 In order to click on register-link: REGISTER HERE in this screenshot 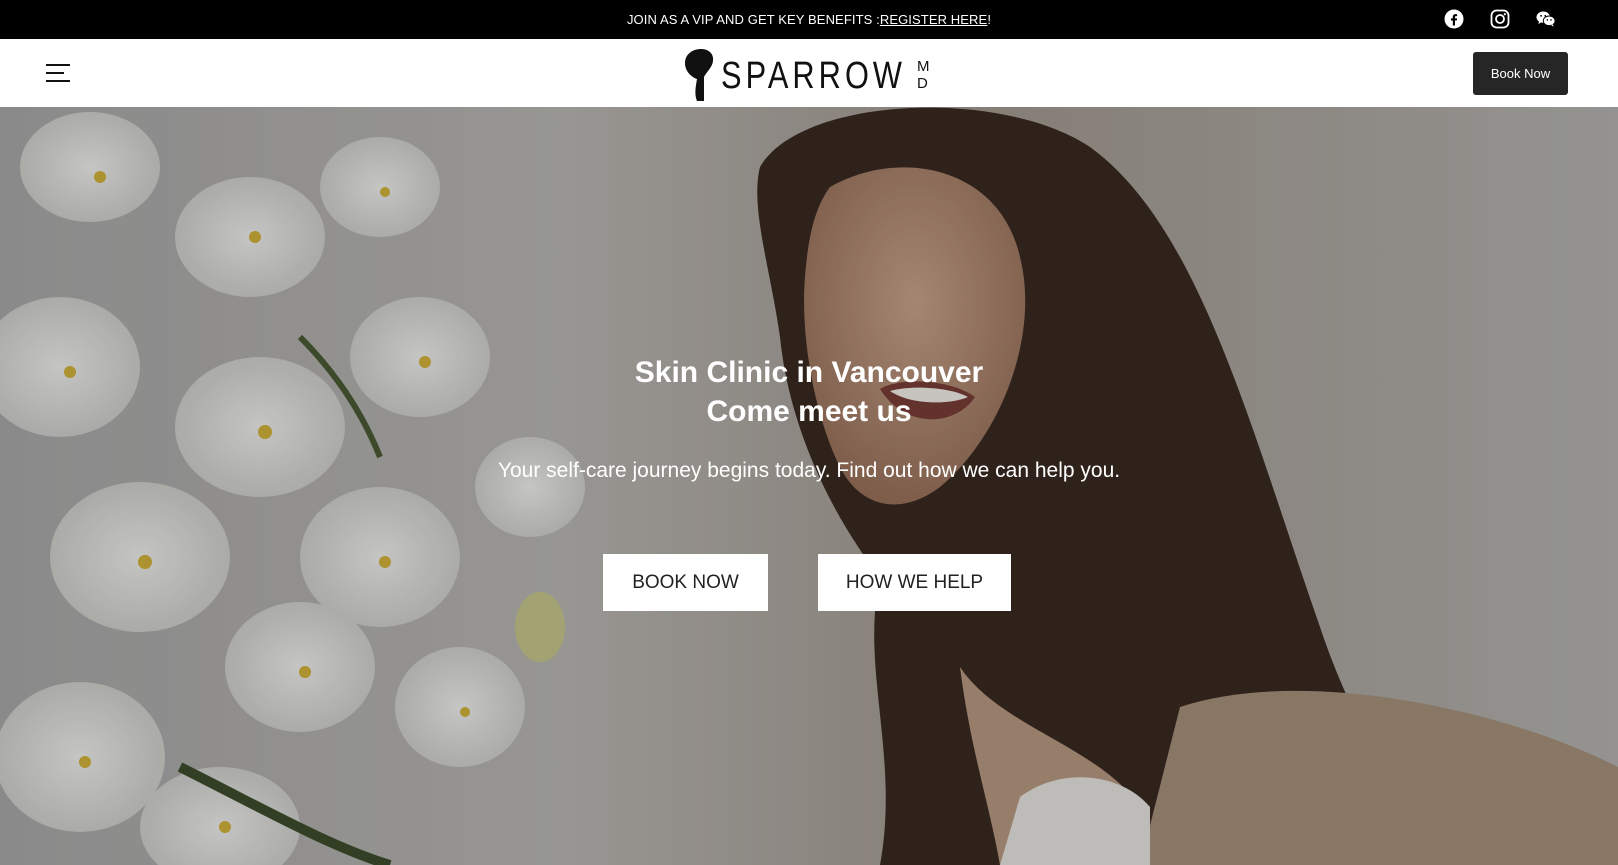, I will do `click(933, 19)`.